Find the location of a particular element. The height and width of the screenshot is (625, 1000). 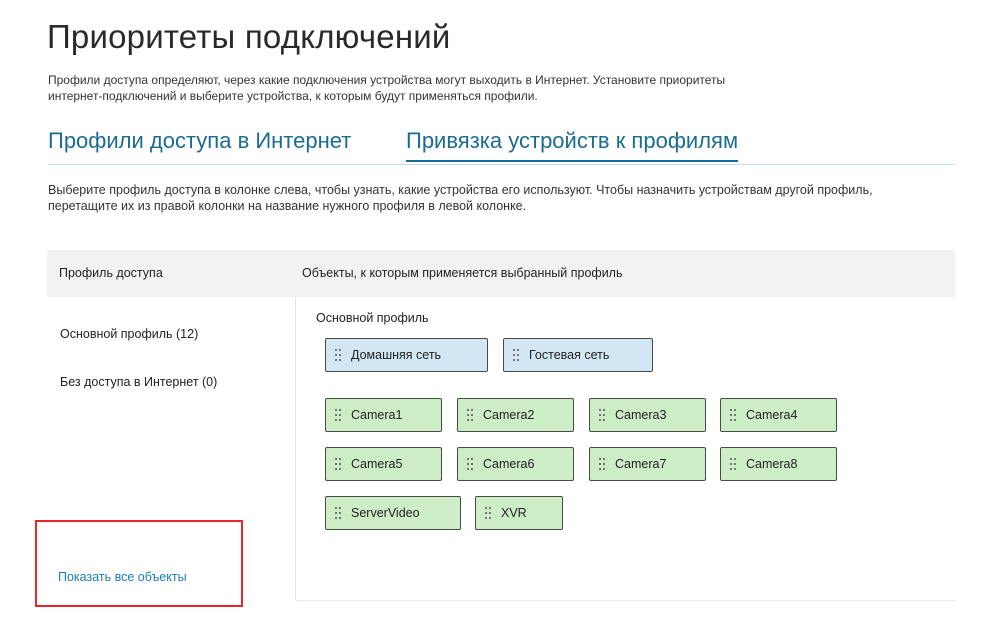

chip-label: Домашняя сеть is located at coordinates (396, 355).